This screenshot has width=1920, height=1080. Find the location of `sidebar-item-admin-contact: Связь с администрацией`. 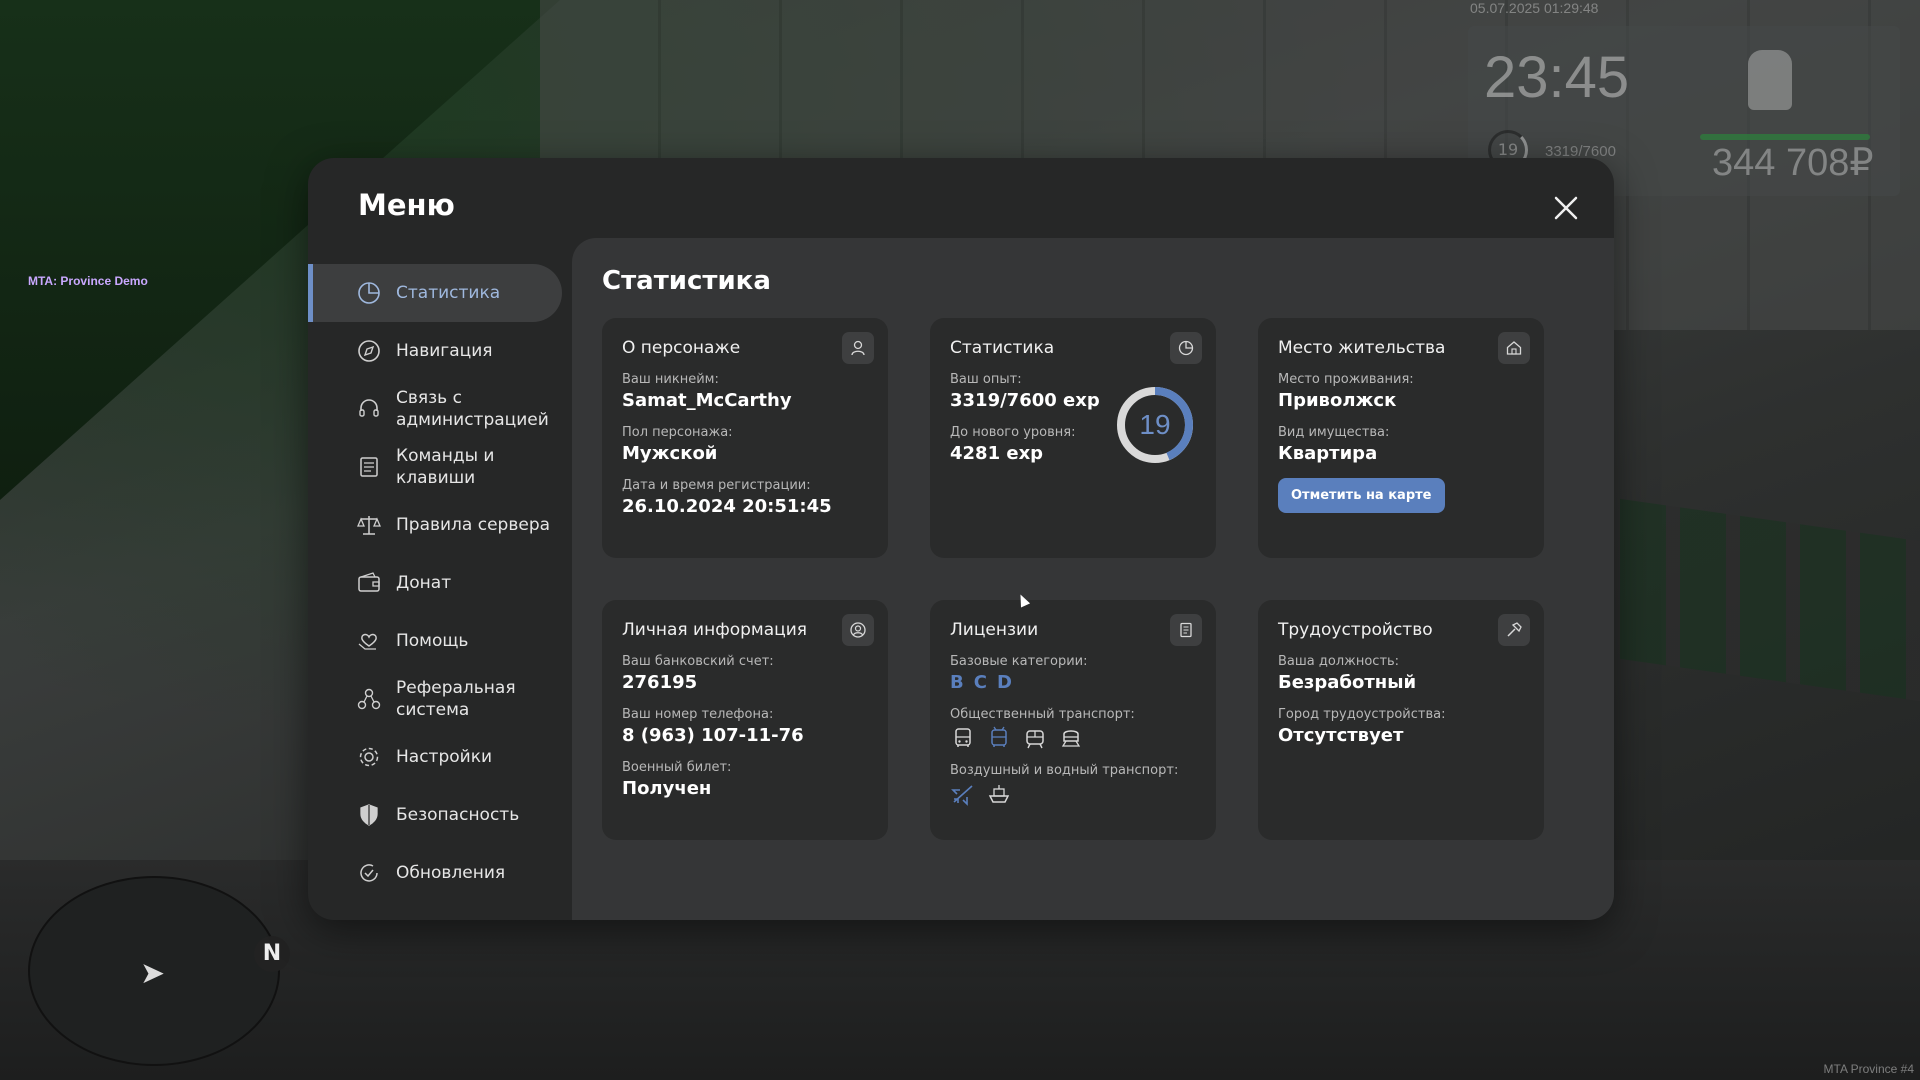

sidebar-item-admin-contact: Связь с администрацией is located at coordinates (436, 409).